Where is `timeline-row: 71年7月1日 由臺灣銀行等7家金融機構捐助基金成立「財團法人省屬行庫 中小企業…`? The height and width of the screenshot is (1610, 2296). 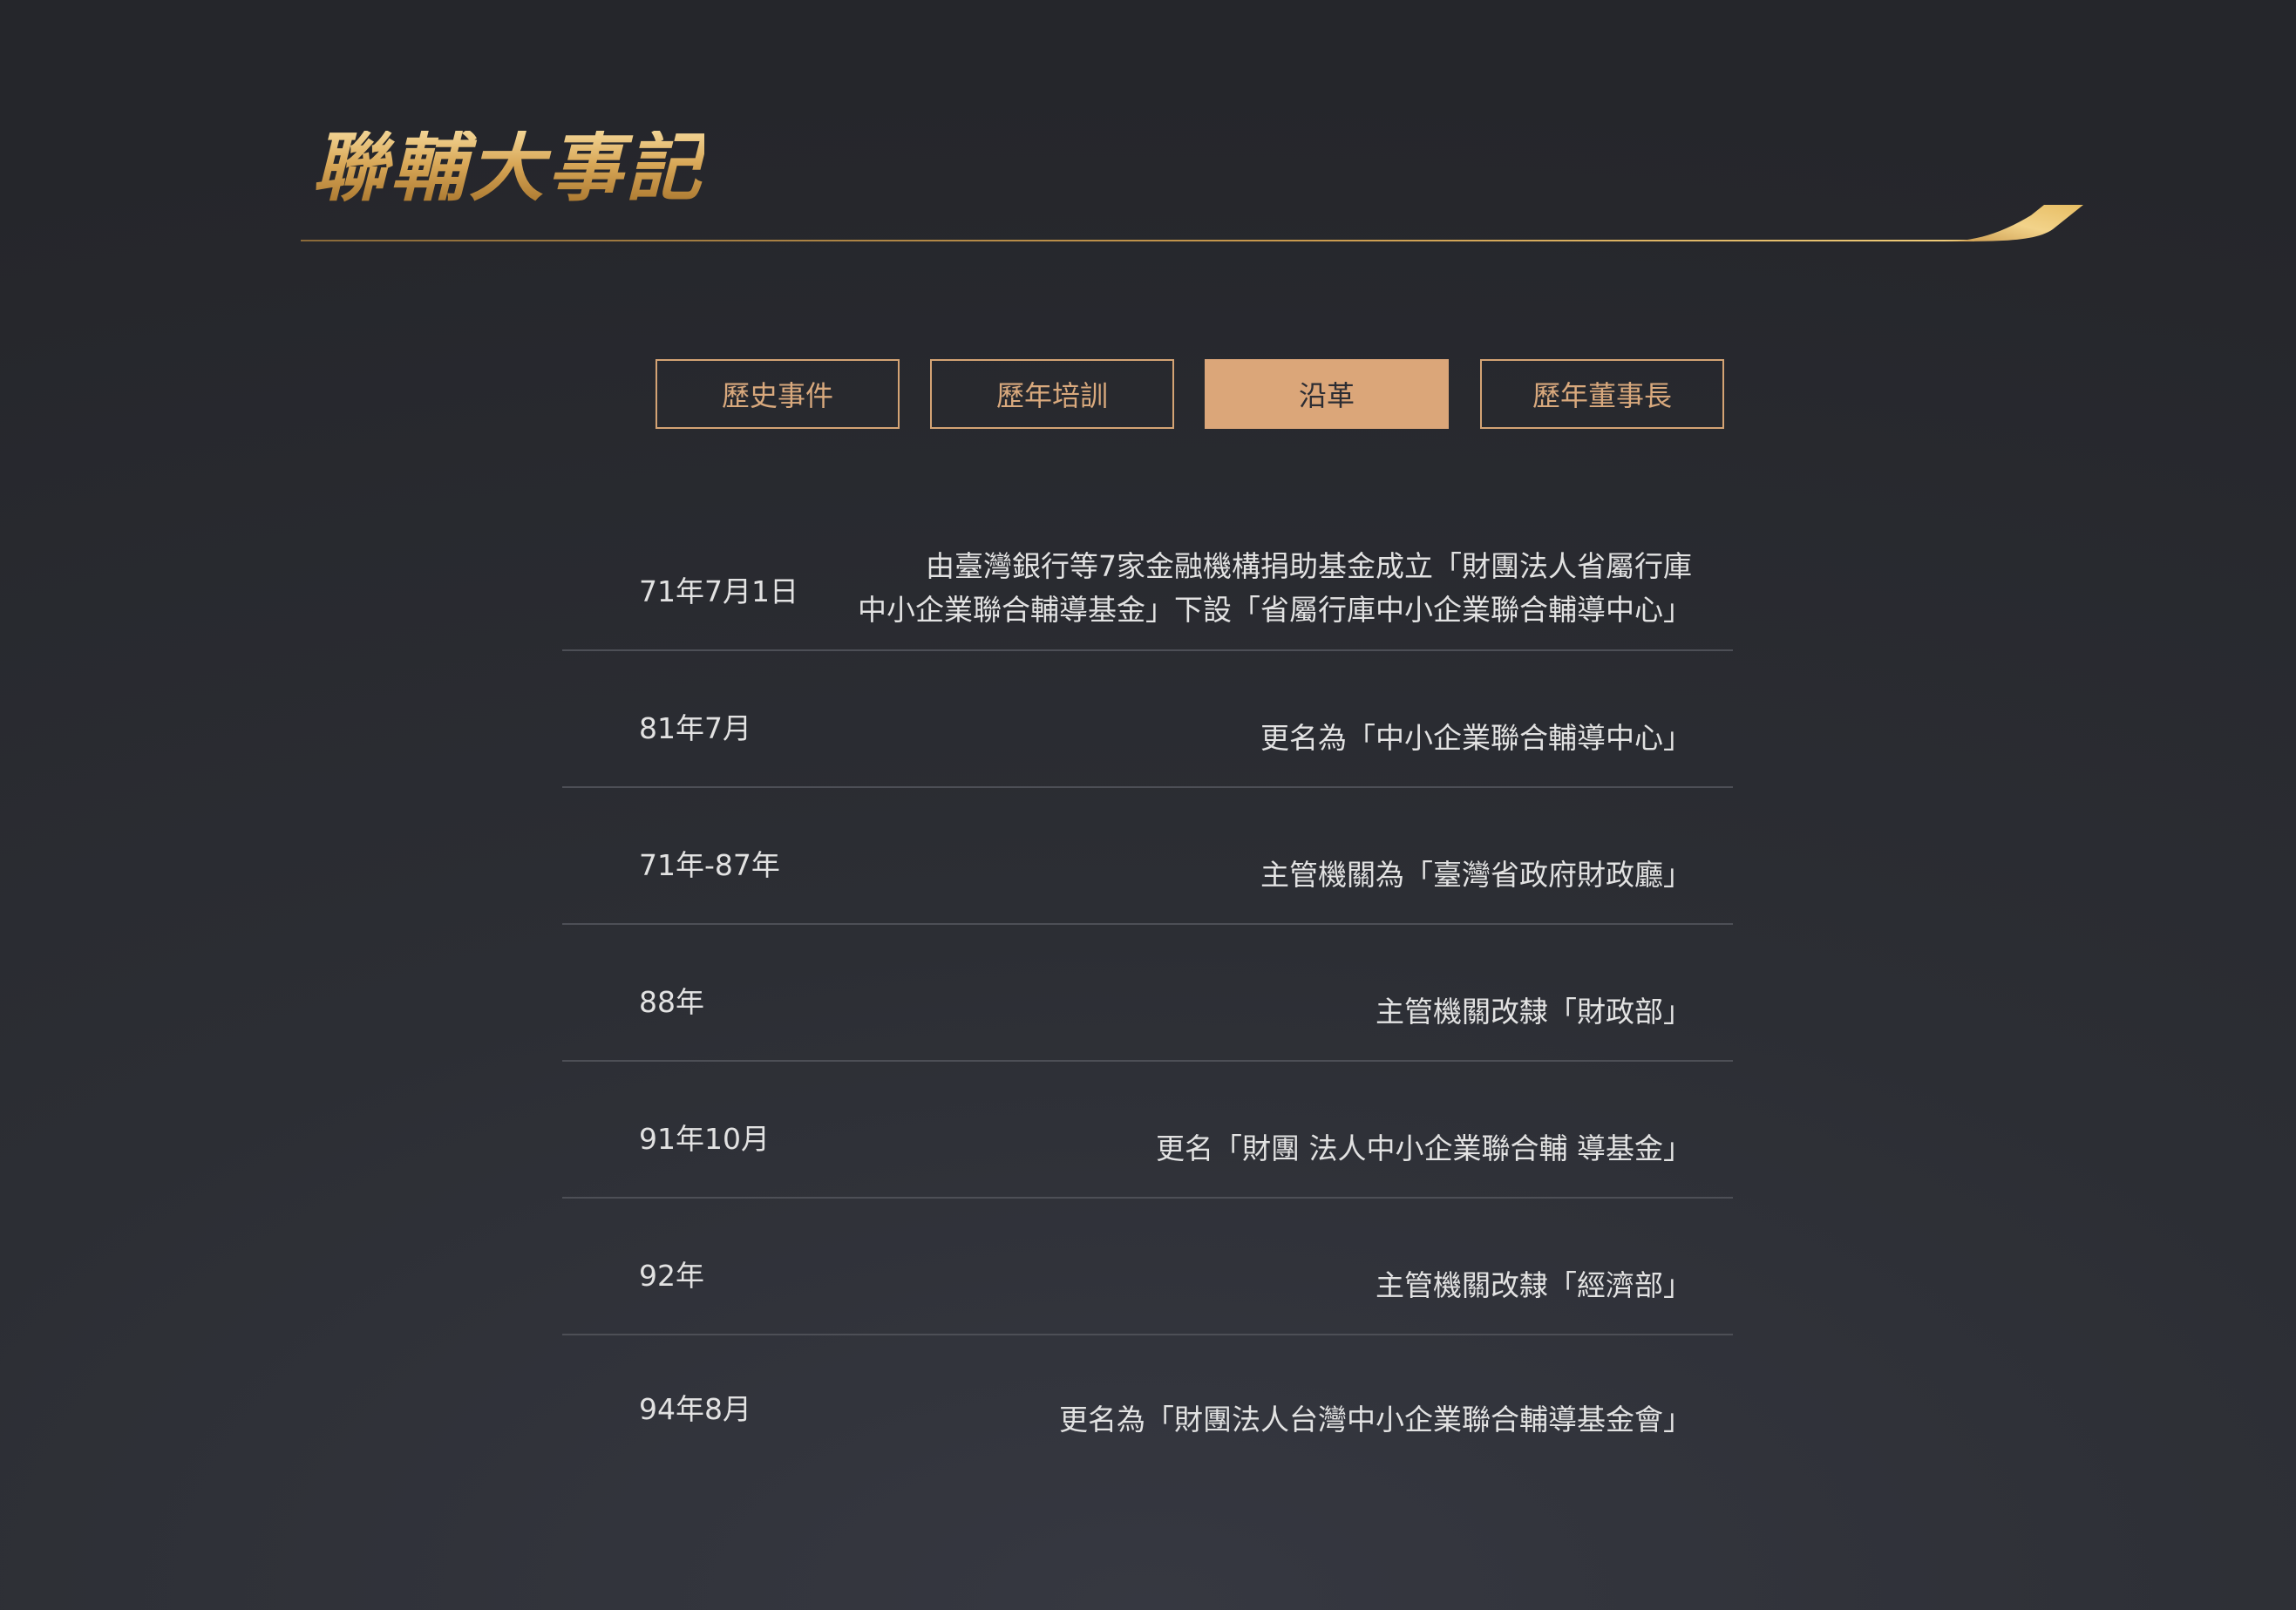 timeline-row: 71年7月1日 由臺灣銀行等7家金融機構捐助基金成立「財團法人省屬行庫 中小企業… is located at coordinates (1147, 582).